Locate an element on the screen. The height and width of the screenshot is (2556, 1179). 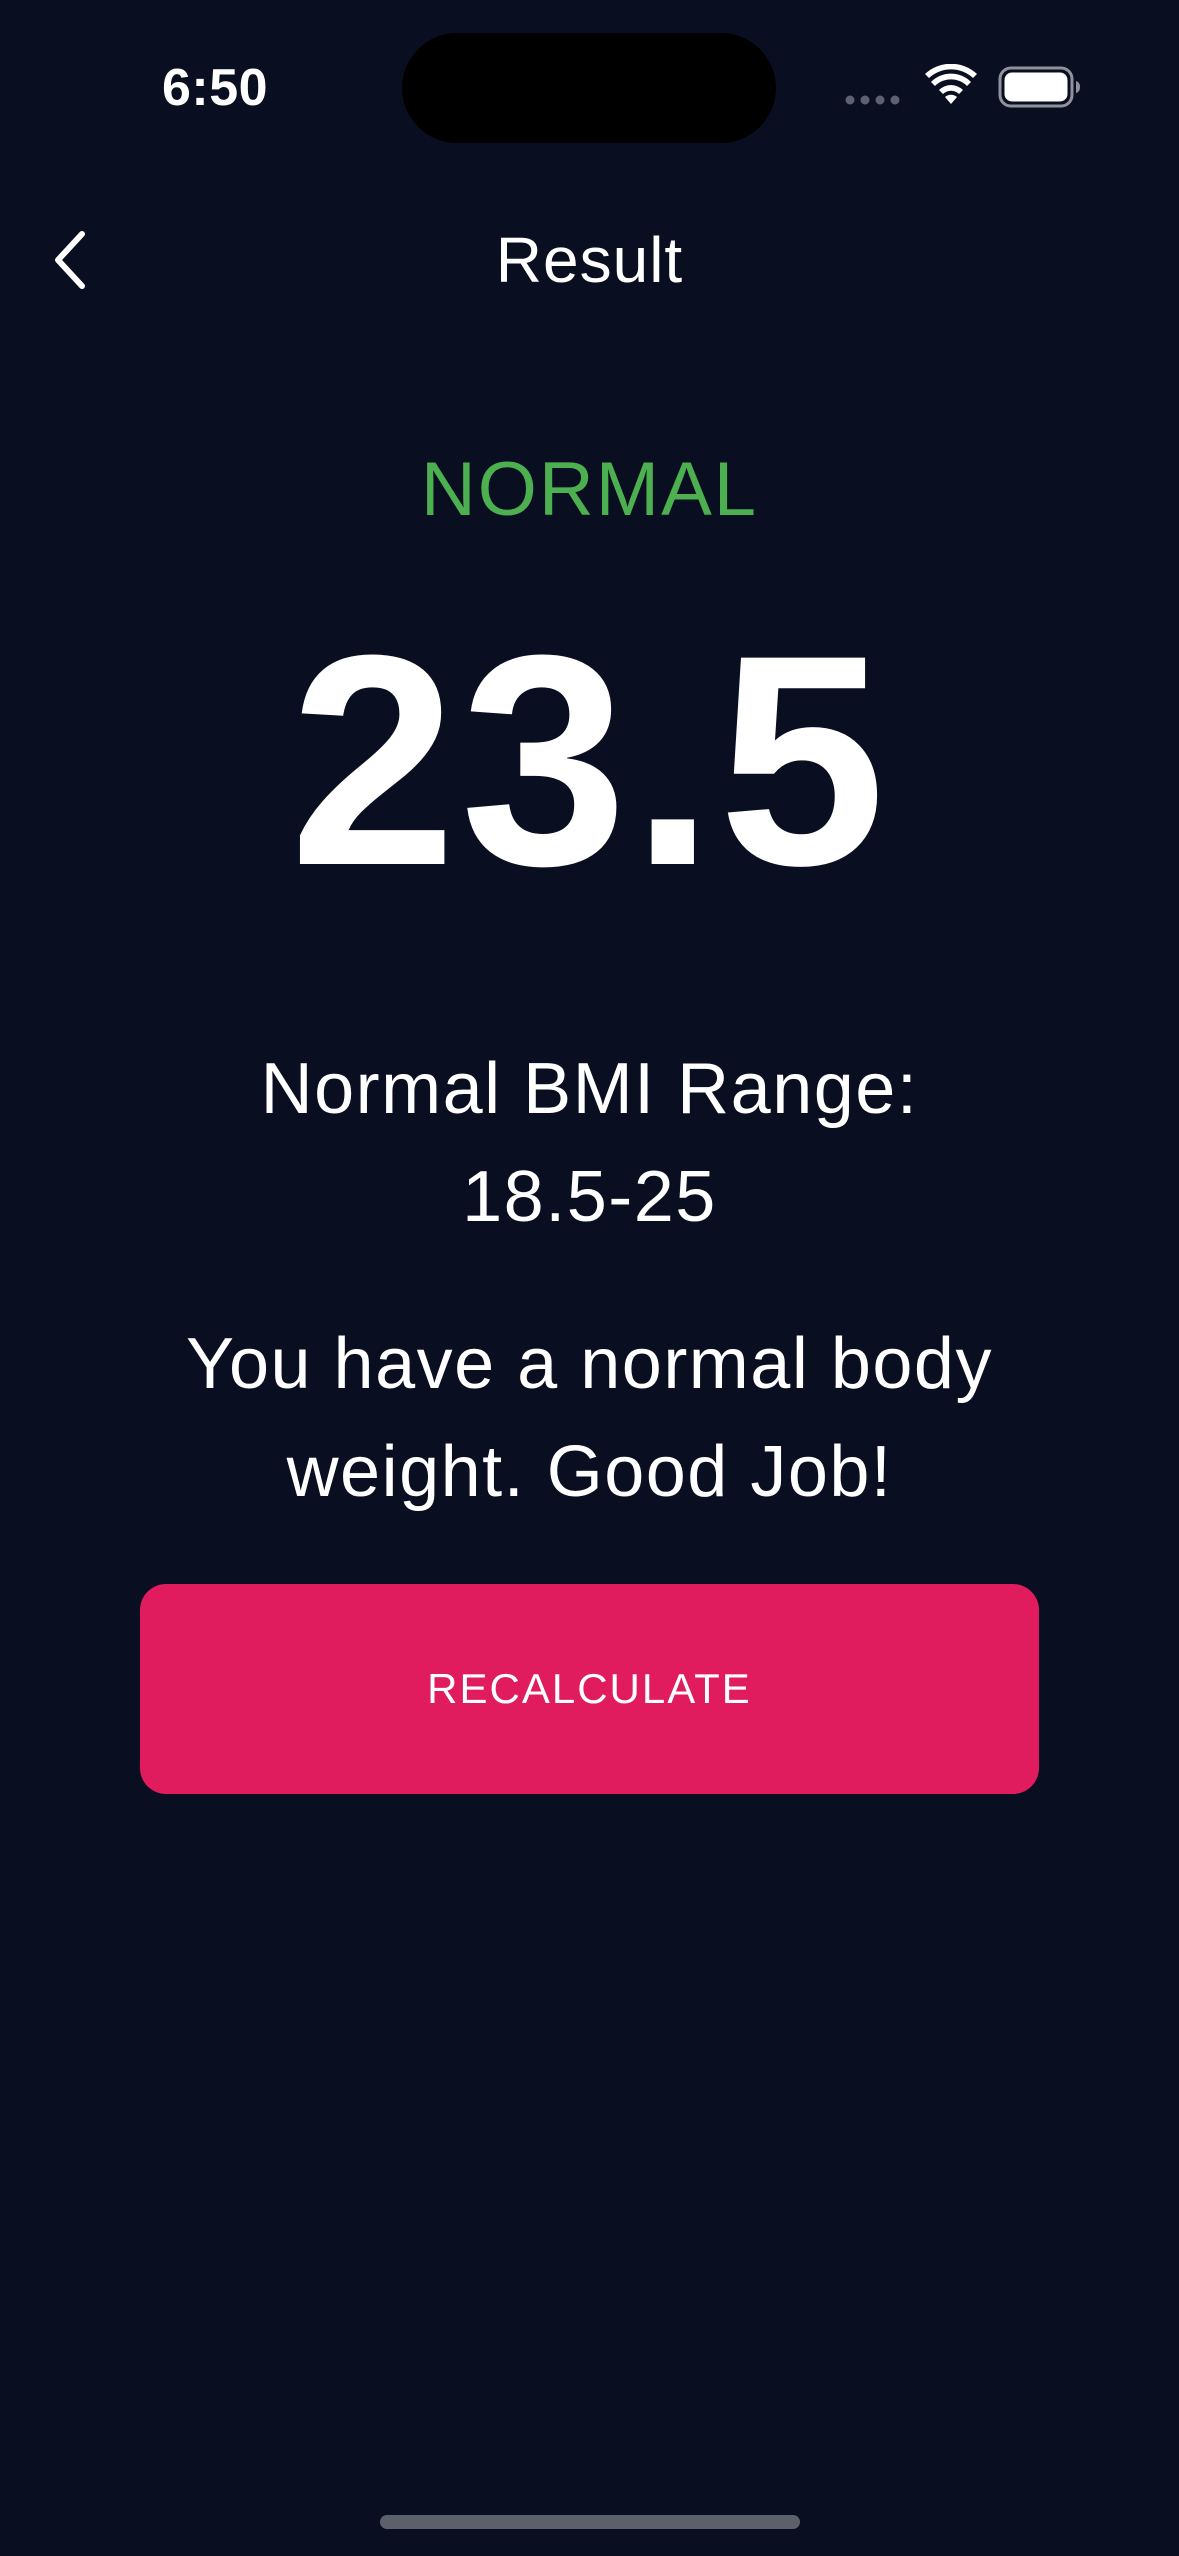
range-value: 18.5-25 is located at coordinates (589, 1197).